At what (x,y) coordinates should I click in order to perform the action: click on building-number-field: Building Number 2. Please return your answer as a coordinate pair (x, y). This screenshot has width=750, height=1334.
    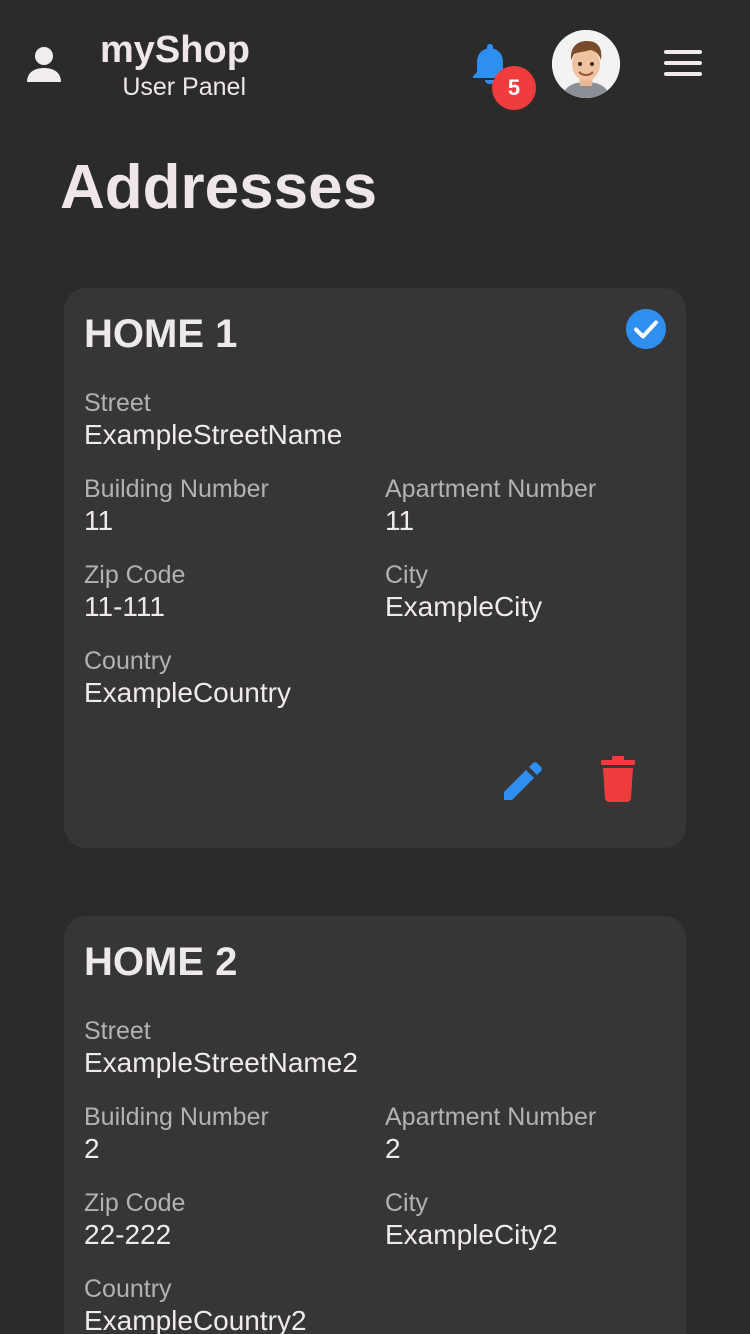
    Looking at the image, I should click on (176, 1134).